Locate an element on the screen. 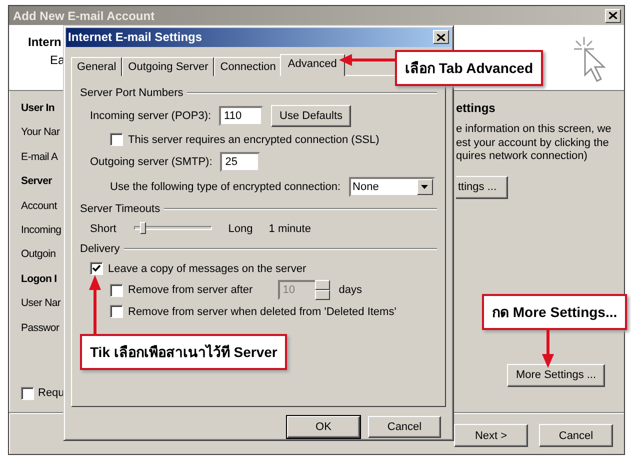 This screenshot has width=631, height=466. group-heading: Delivery is located at coordinates (100, 248).